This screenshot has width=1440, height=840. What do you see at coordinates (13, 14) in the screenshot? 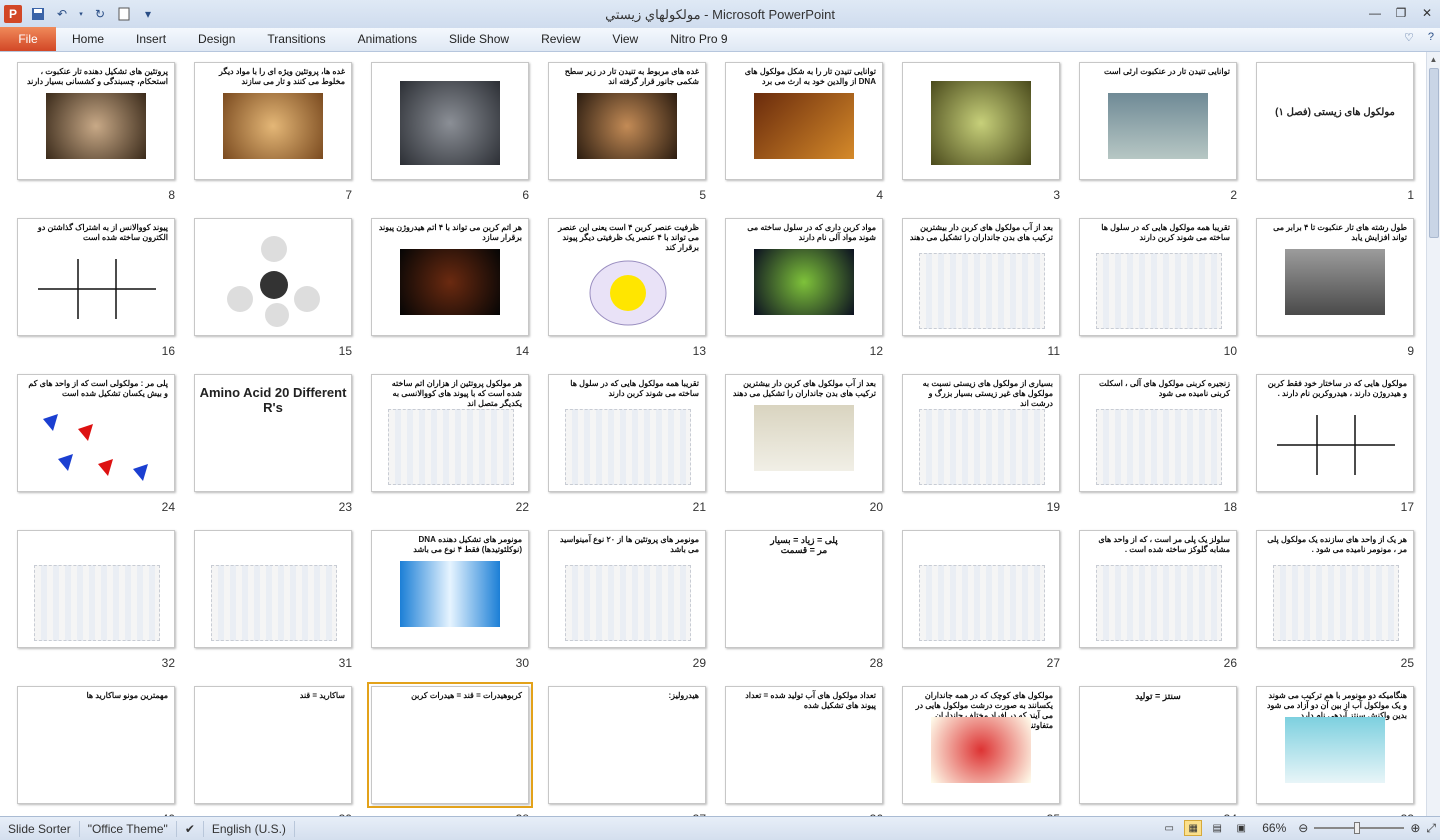
I see `powerpoint-logo-icon: P` at bounding box center [13, 14].